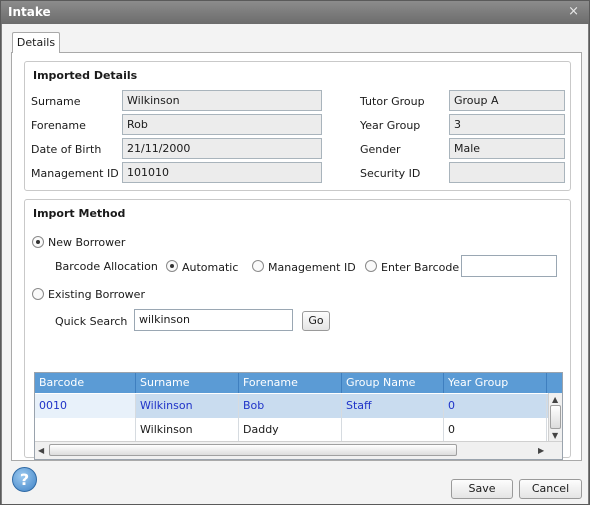  I want to click on window-title: Intake, so click(29, 12).